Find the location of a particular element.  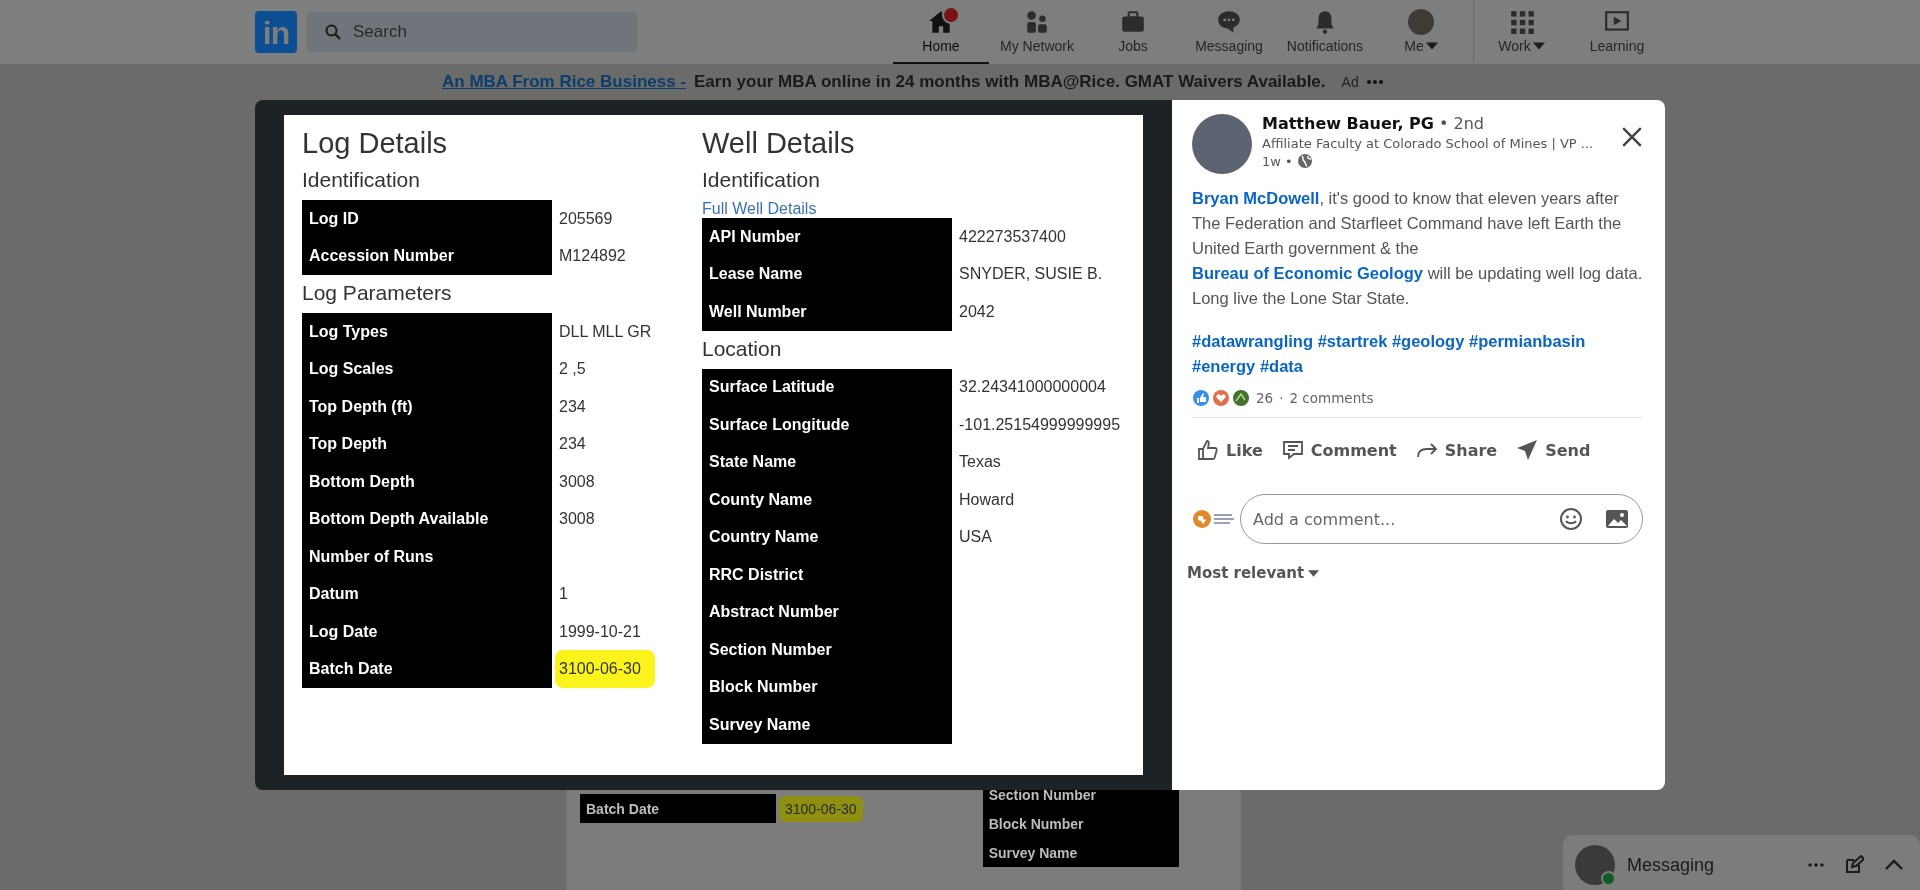

table-value-cell-text: Howard is located at coordinates (987, 499).